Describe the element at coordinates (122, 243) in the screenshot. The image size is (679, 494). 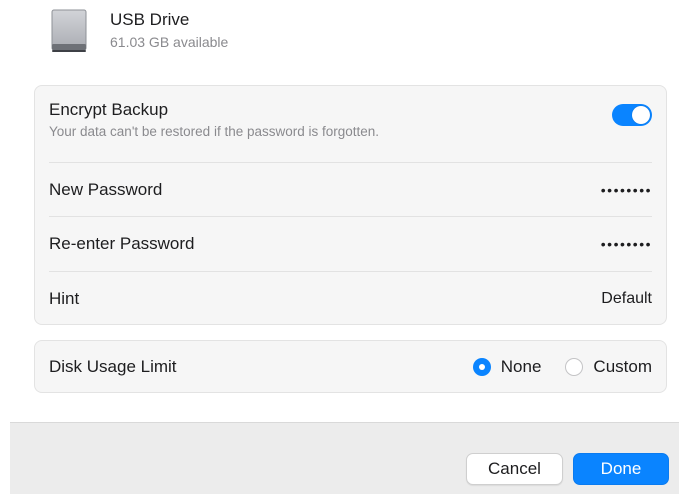
I see `reenter-password-label: Re-enter Password` at that location.